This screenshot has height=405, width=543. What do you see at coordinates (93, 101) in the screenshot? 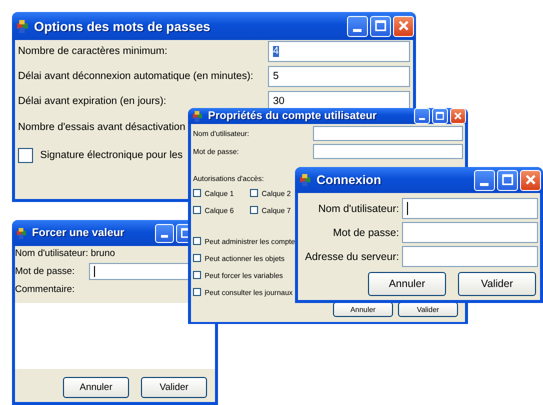
I see `field-label: Délai avant expiration (en jours):` at bounding box center [93, 101].